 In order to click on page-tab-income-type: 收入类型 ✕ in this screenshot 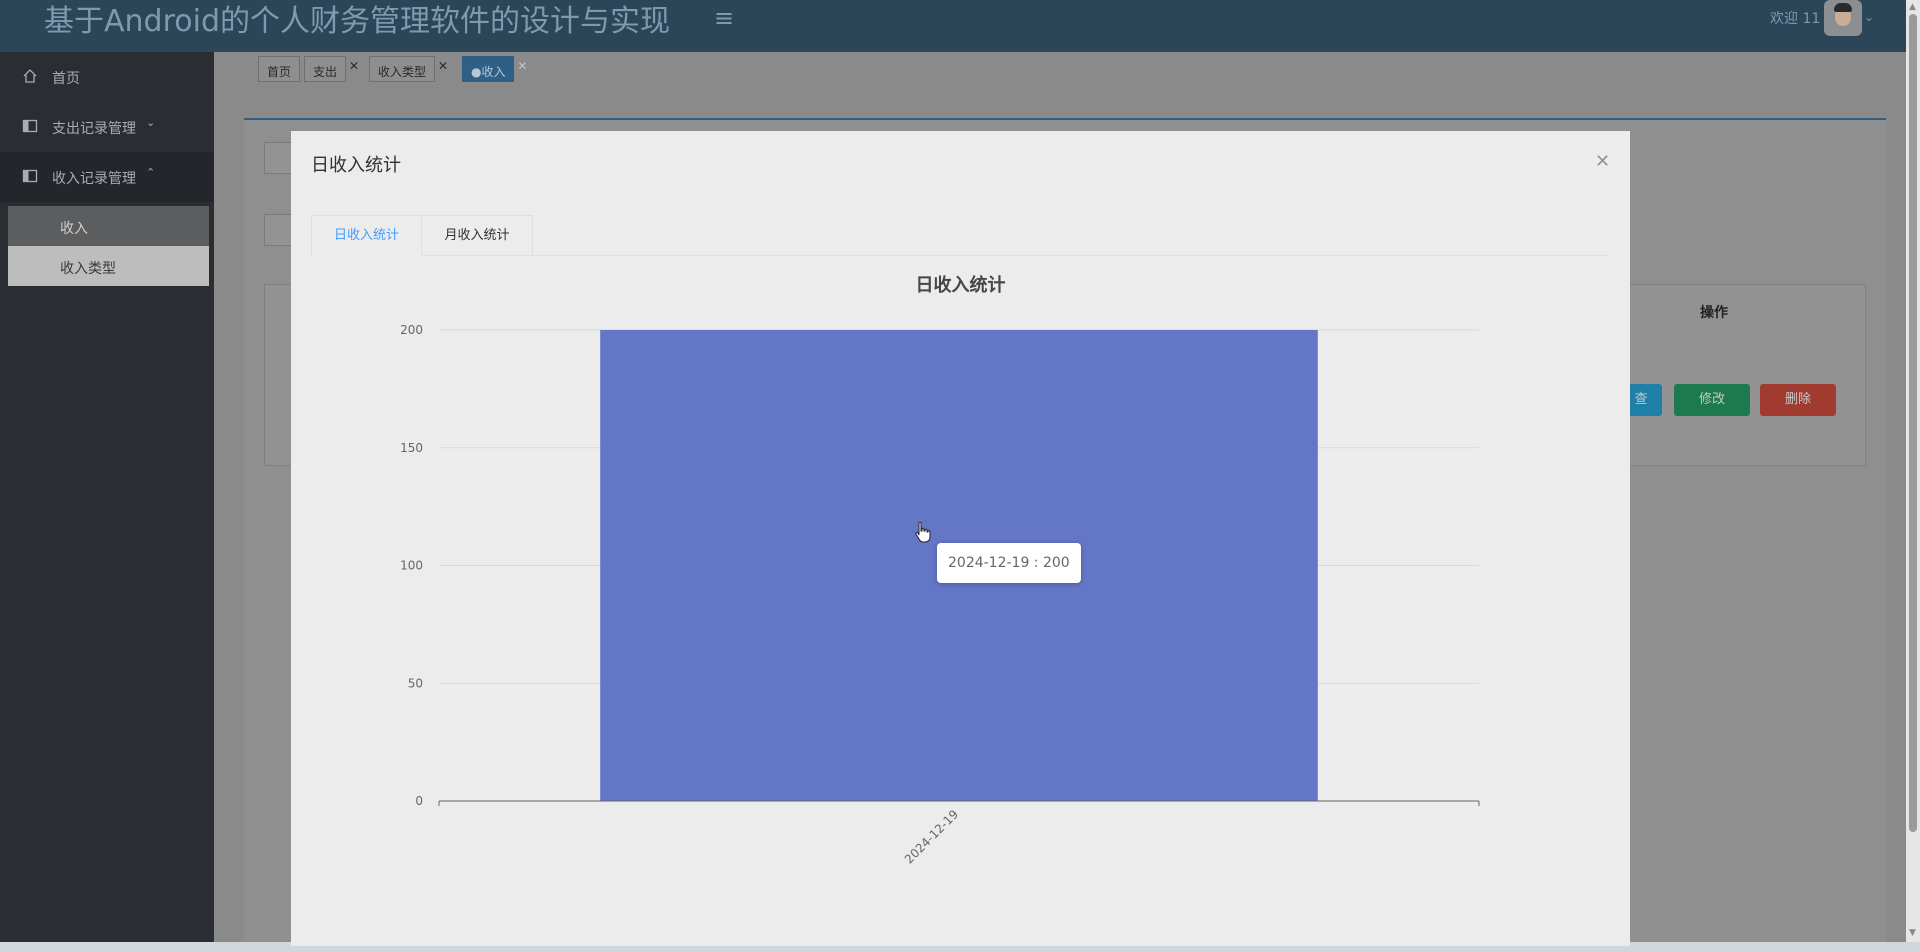, I will do `click(408, 69)`.